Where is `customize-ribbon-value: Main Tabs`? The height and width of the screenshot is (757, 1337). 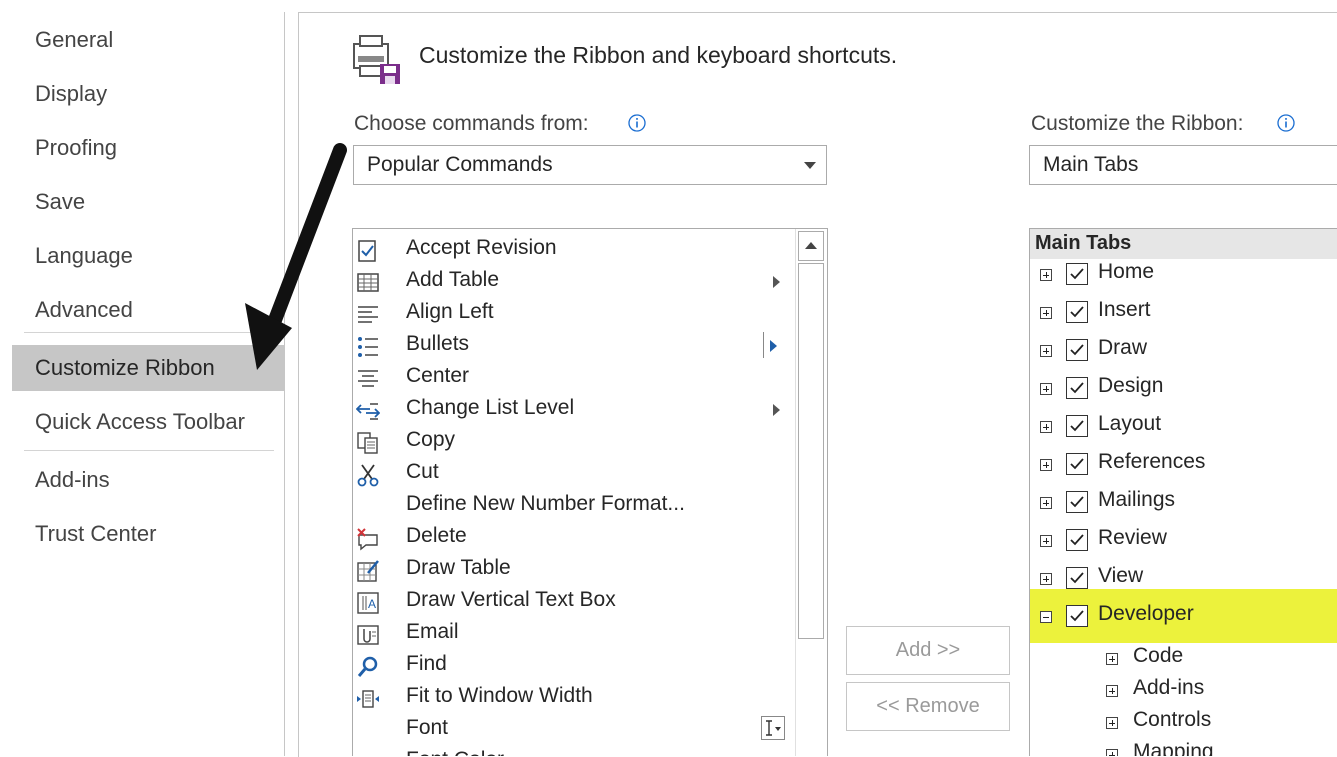 customize-ribbon-value: Main Tabs is located at coordinates (1091, 164).